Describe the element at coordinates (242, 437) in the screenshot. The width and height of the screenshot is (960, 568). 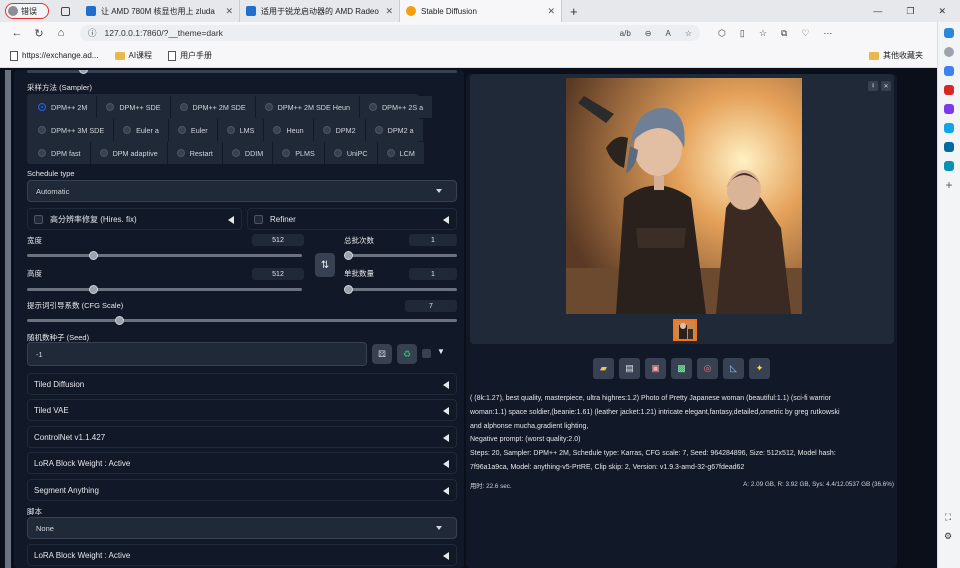
I see `accordion-controlnet: ControlNet v1.1.427` at that location.